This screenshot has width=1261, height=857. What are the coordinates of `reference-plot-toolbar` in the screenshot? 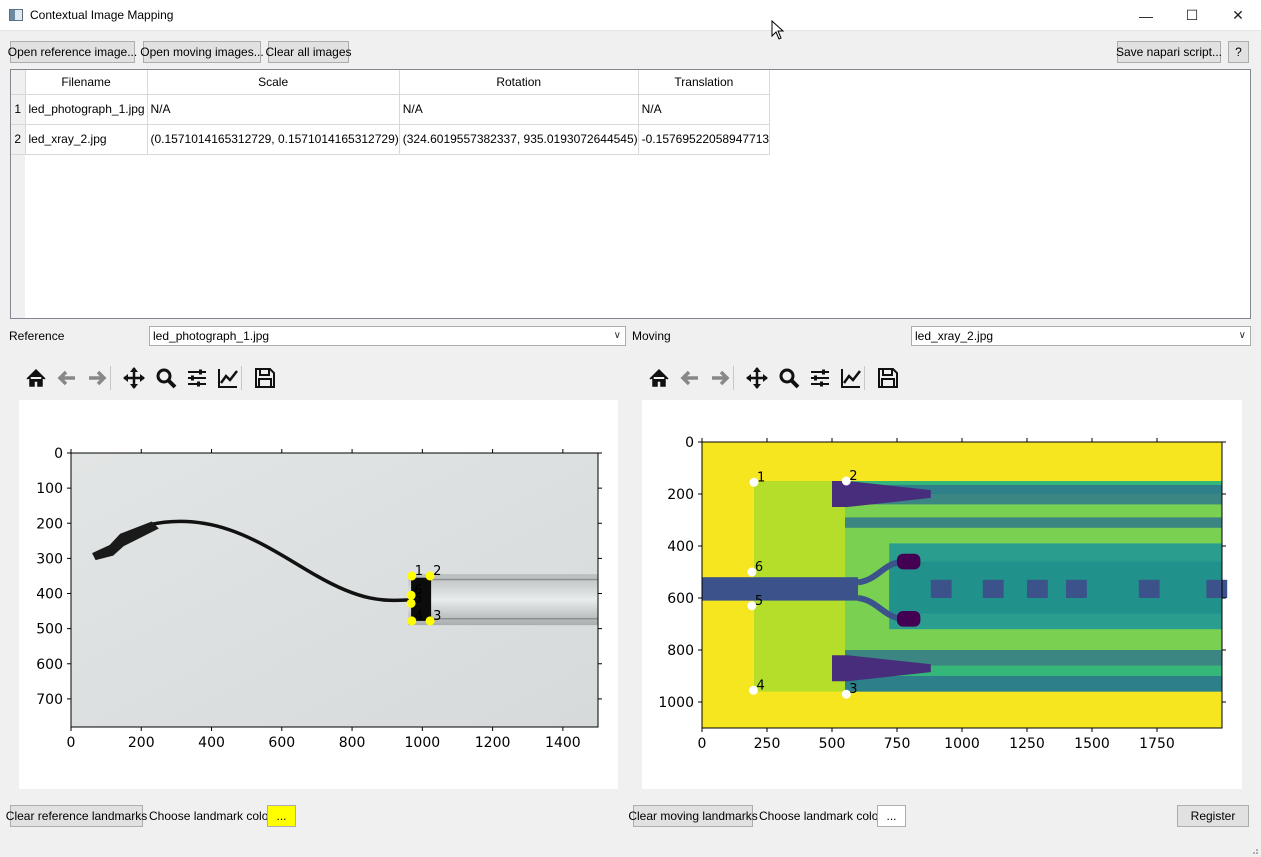 It's located at (152, 380).